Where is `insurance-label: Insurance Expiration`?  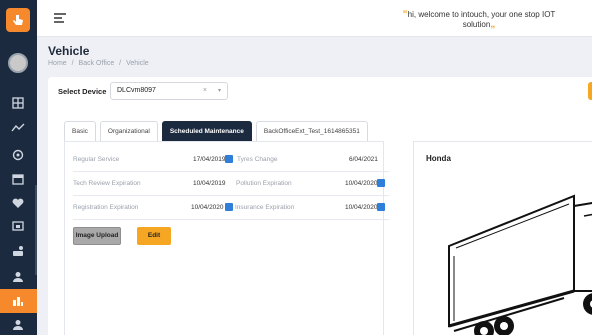
insurance-label: Insurance Expiration is located at coordinates (265, 207).